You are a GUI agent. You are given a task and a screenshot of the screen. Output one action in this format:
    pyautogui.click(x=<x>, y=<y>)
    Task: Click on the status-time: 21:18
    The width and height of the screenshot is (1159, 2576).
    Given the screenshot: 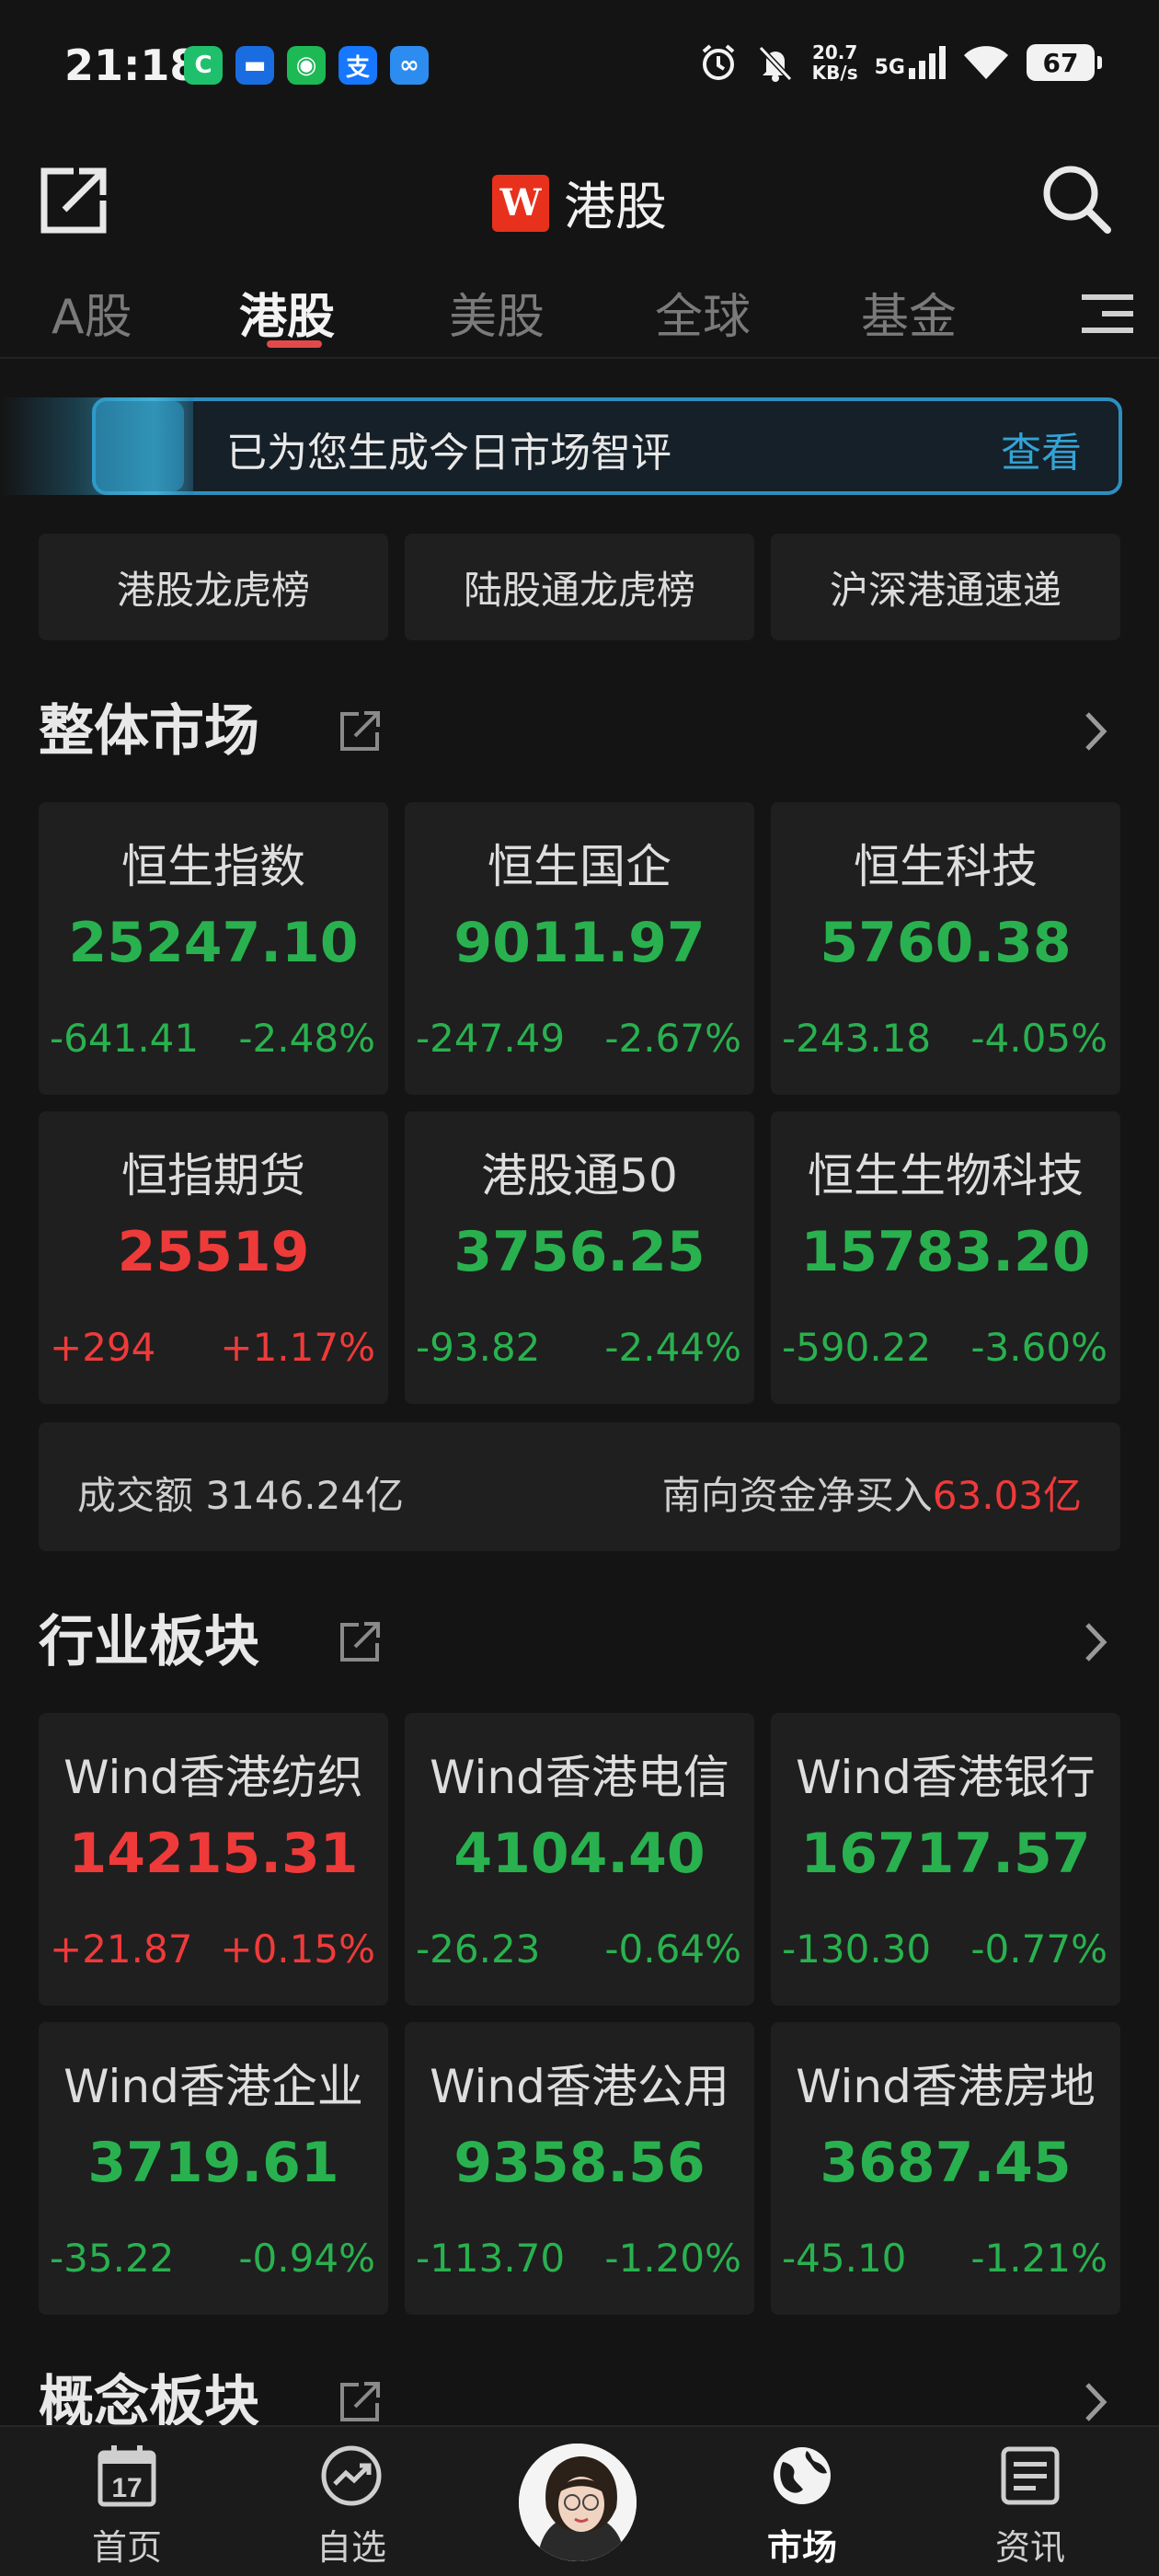 What is the action you would take?
    pyautogui.click(x=132, y=65)
    